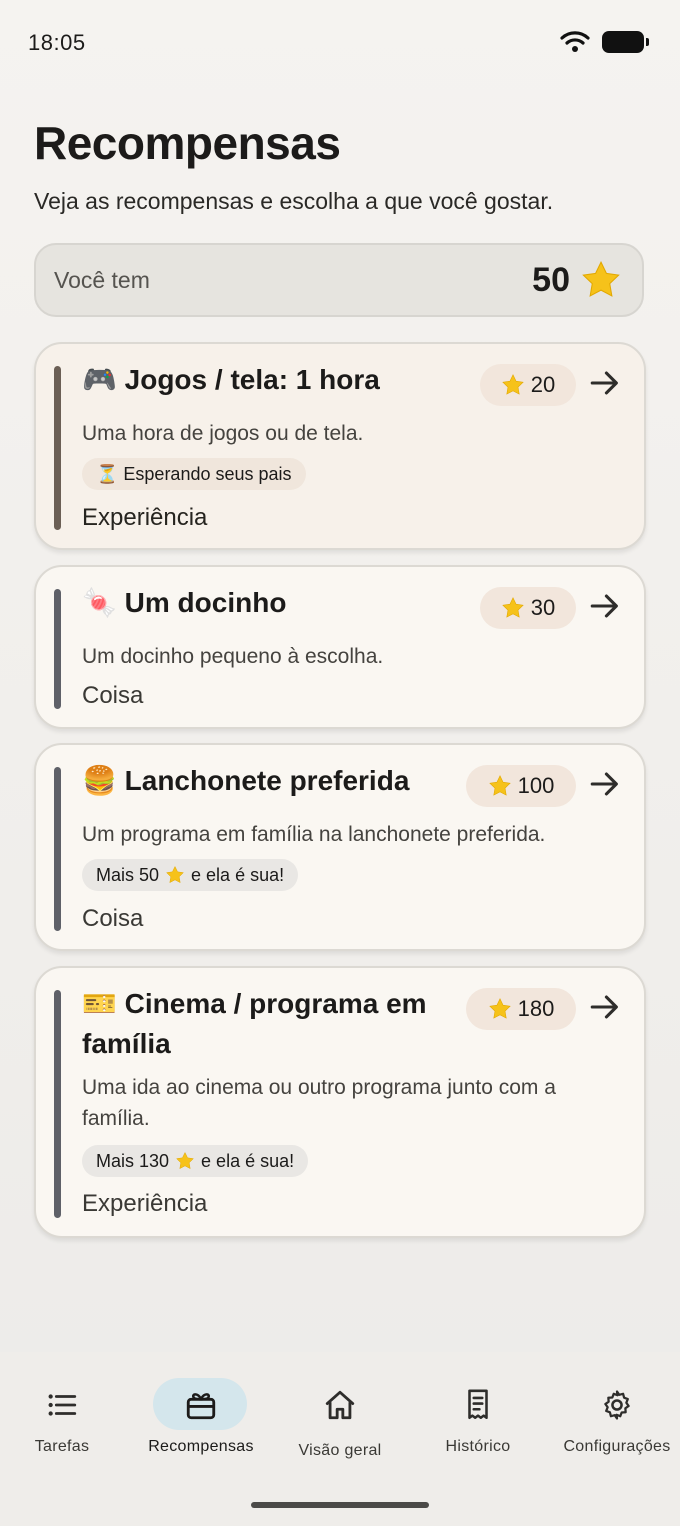 The image size is (680, 1526). I want to click on status-bar: 18:05, so click(340, 44).